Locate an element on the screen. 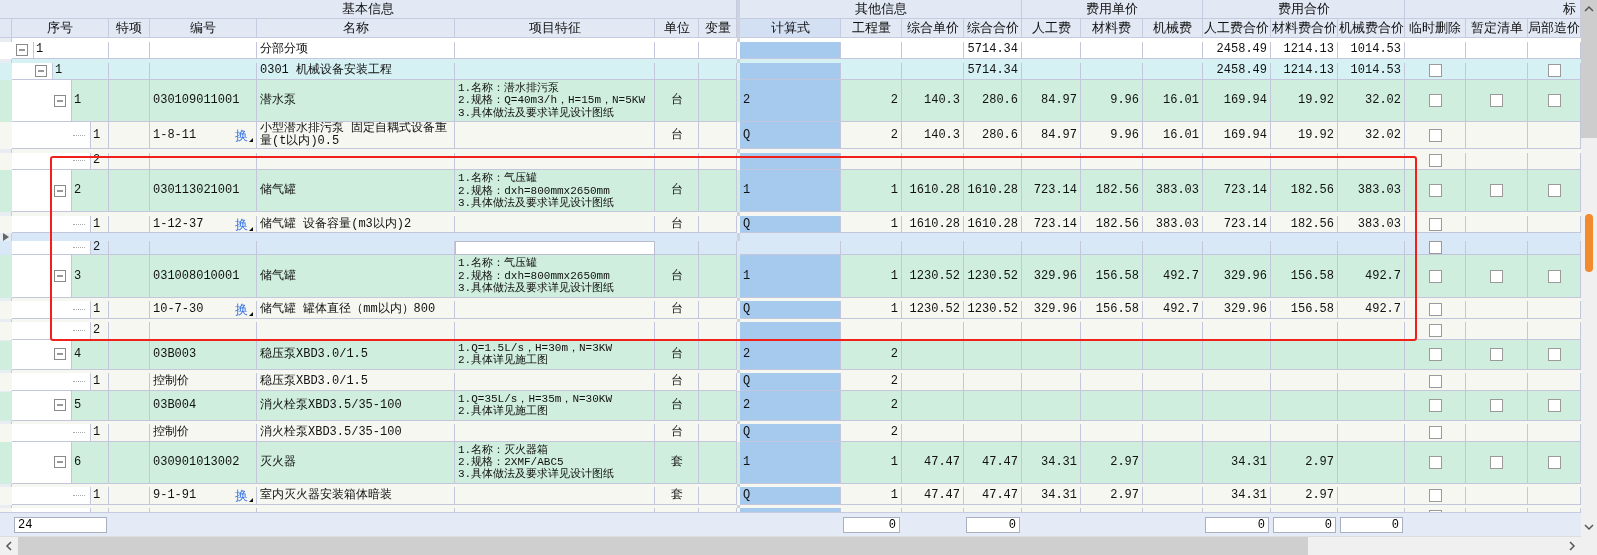  column-header: 特项 is located at coordinates (129, 28).